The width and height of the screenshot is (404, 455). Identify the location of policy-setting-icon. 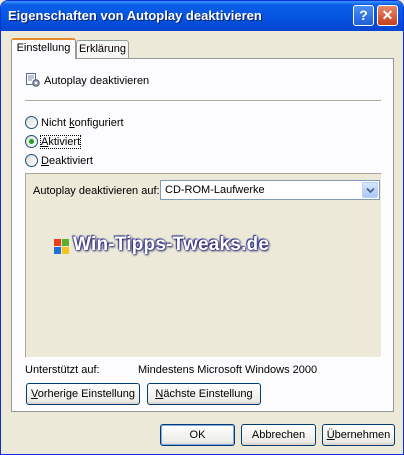
(33, 80).